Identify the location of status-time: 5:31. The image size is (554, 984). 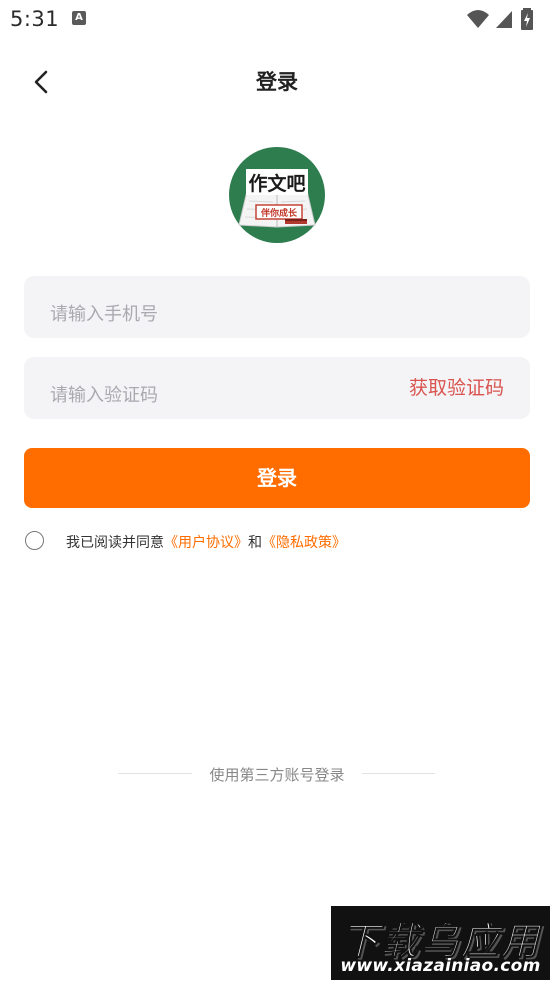
(35, 19).